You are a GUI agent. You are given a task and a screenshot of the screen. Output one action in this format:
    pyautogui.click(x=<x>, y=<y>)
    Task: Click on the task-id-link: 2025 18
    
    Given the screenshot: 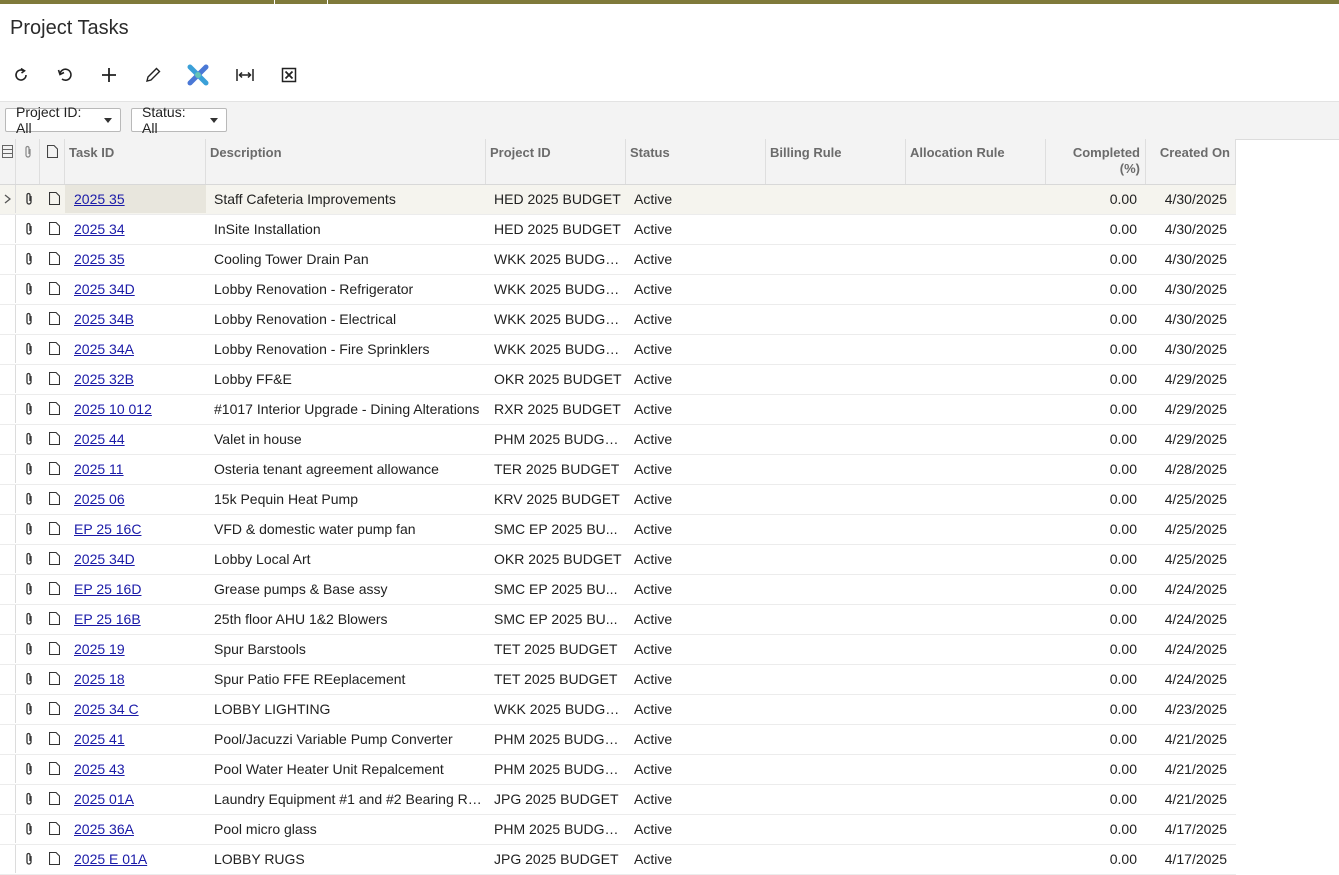 What is the action you would take?
    pyautogui.click(x=99, y=679)
    